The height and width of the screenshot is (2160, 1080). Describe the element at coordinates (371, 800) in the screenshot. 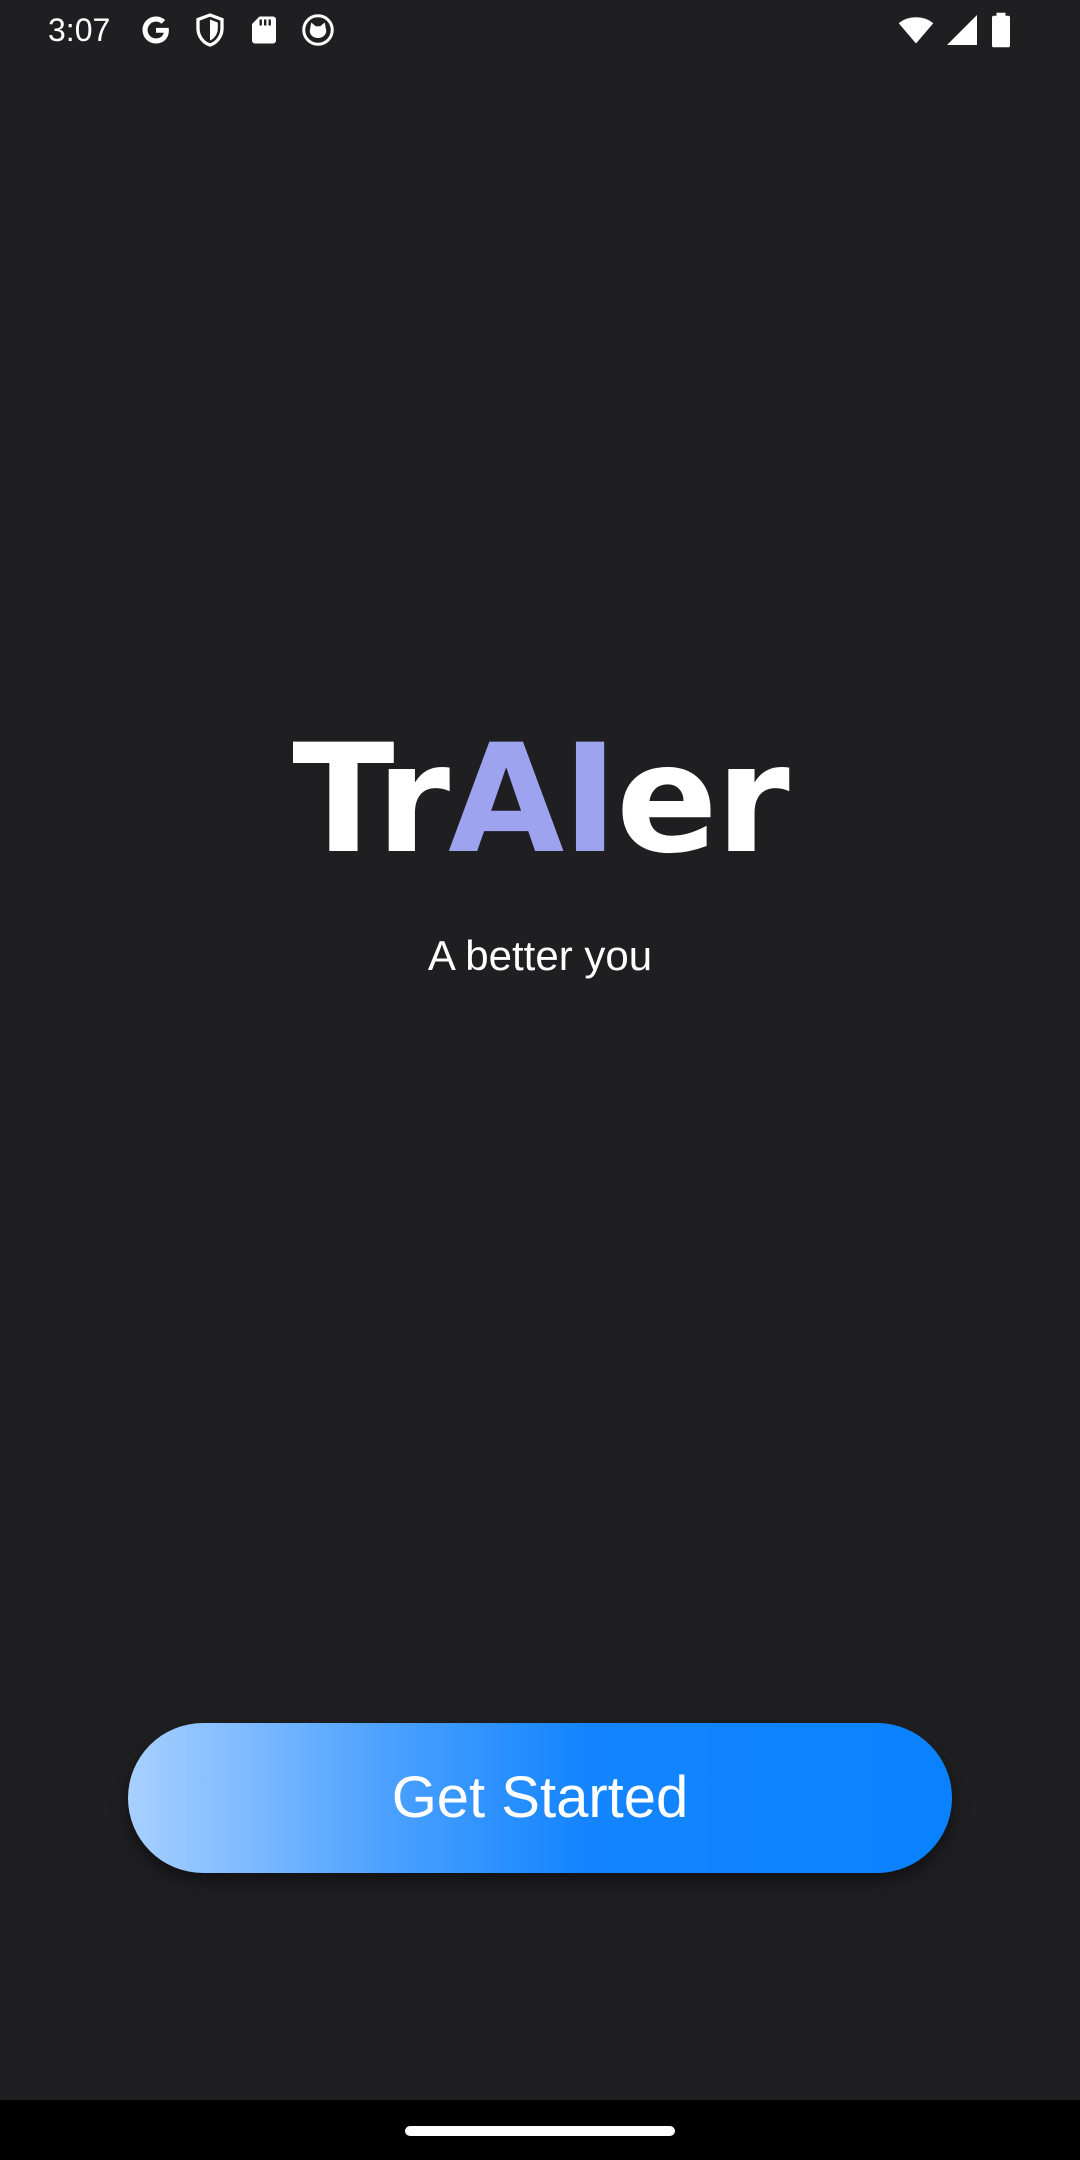

I see `logo-text-prefix: Tr` at that location.